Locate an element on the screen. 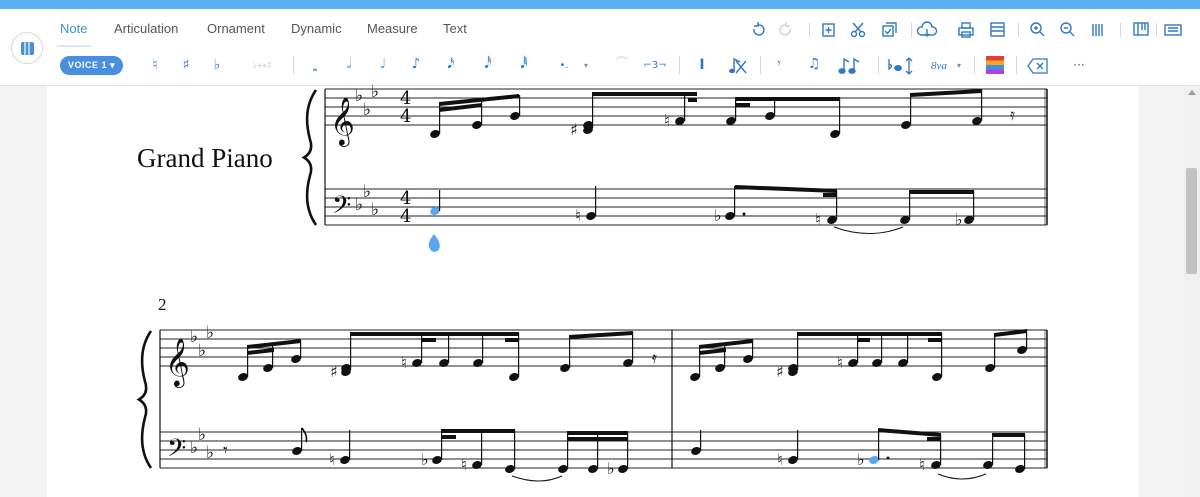 This screenshot has width=1200, height=497. flag is located at coordinates (304, 435).